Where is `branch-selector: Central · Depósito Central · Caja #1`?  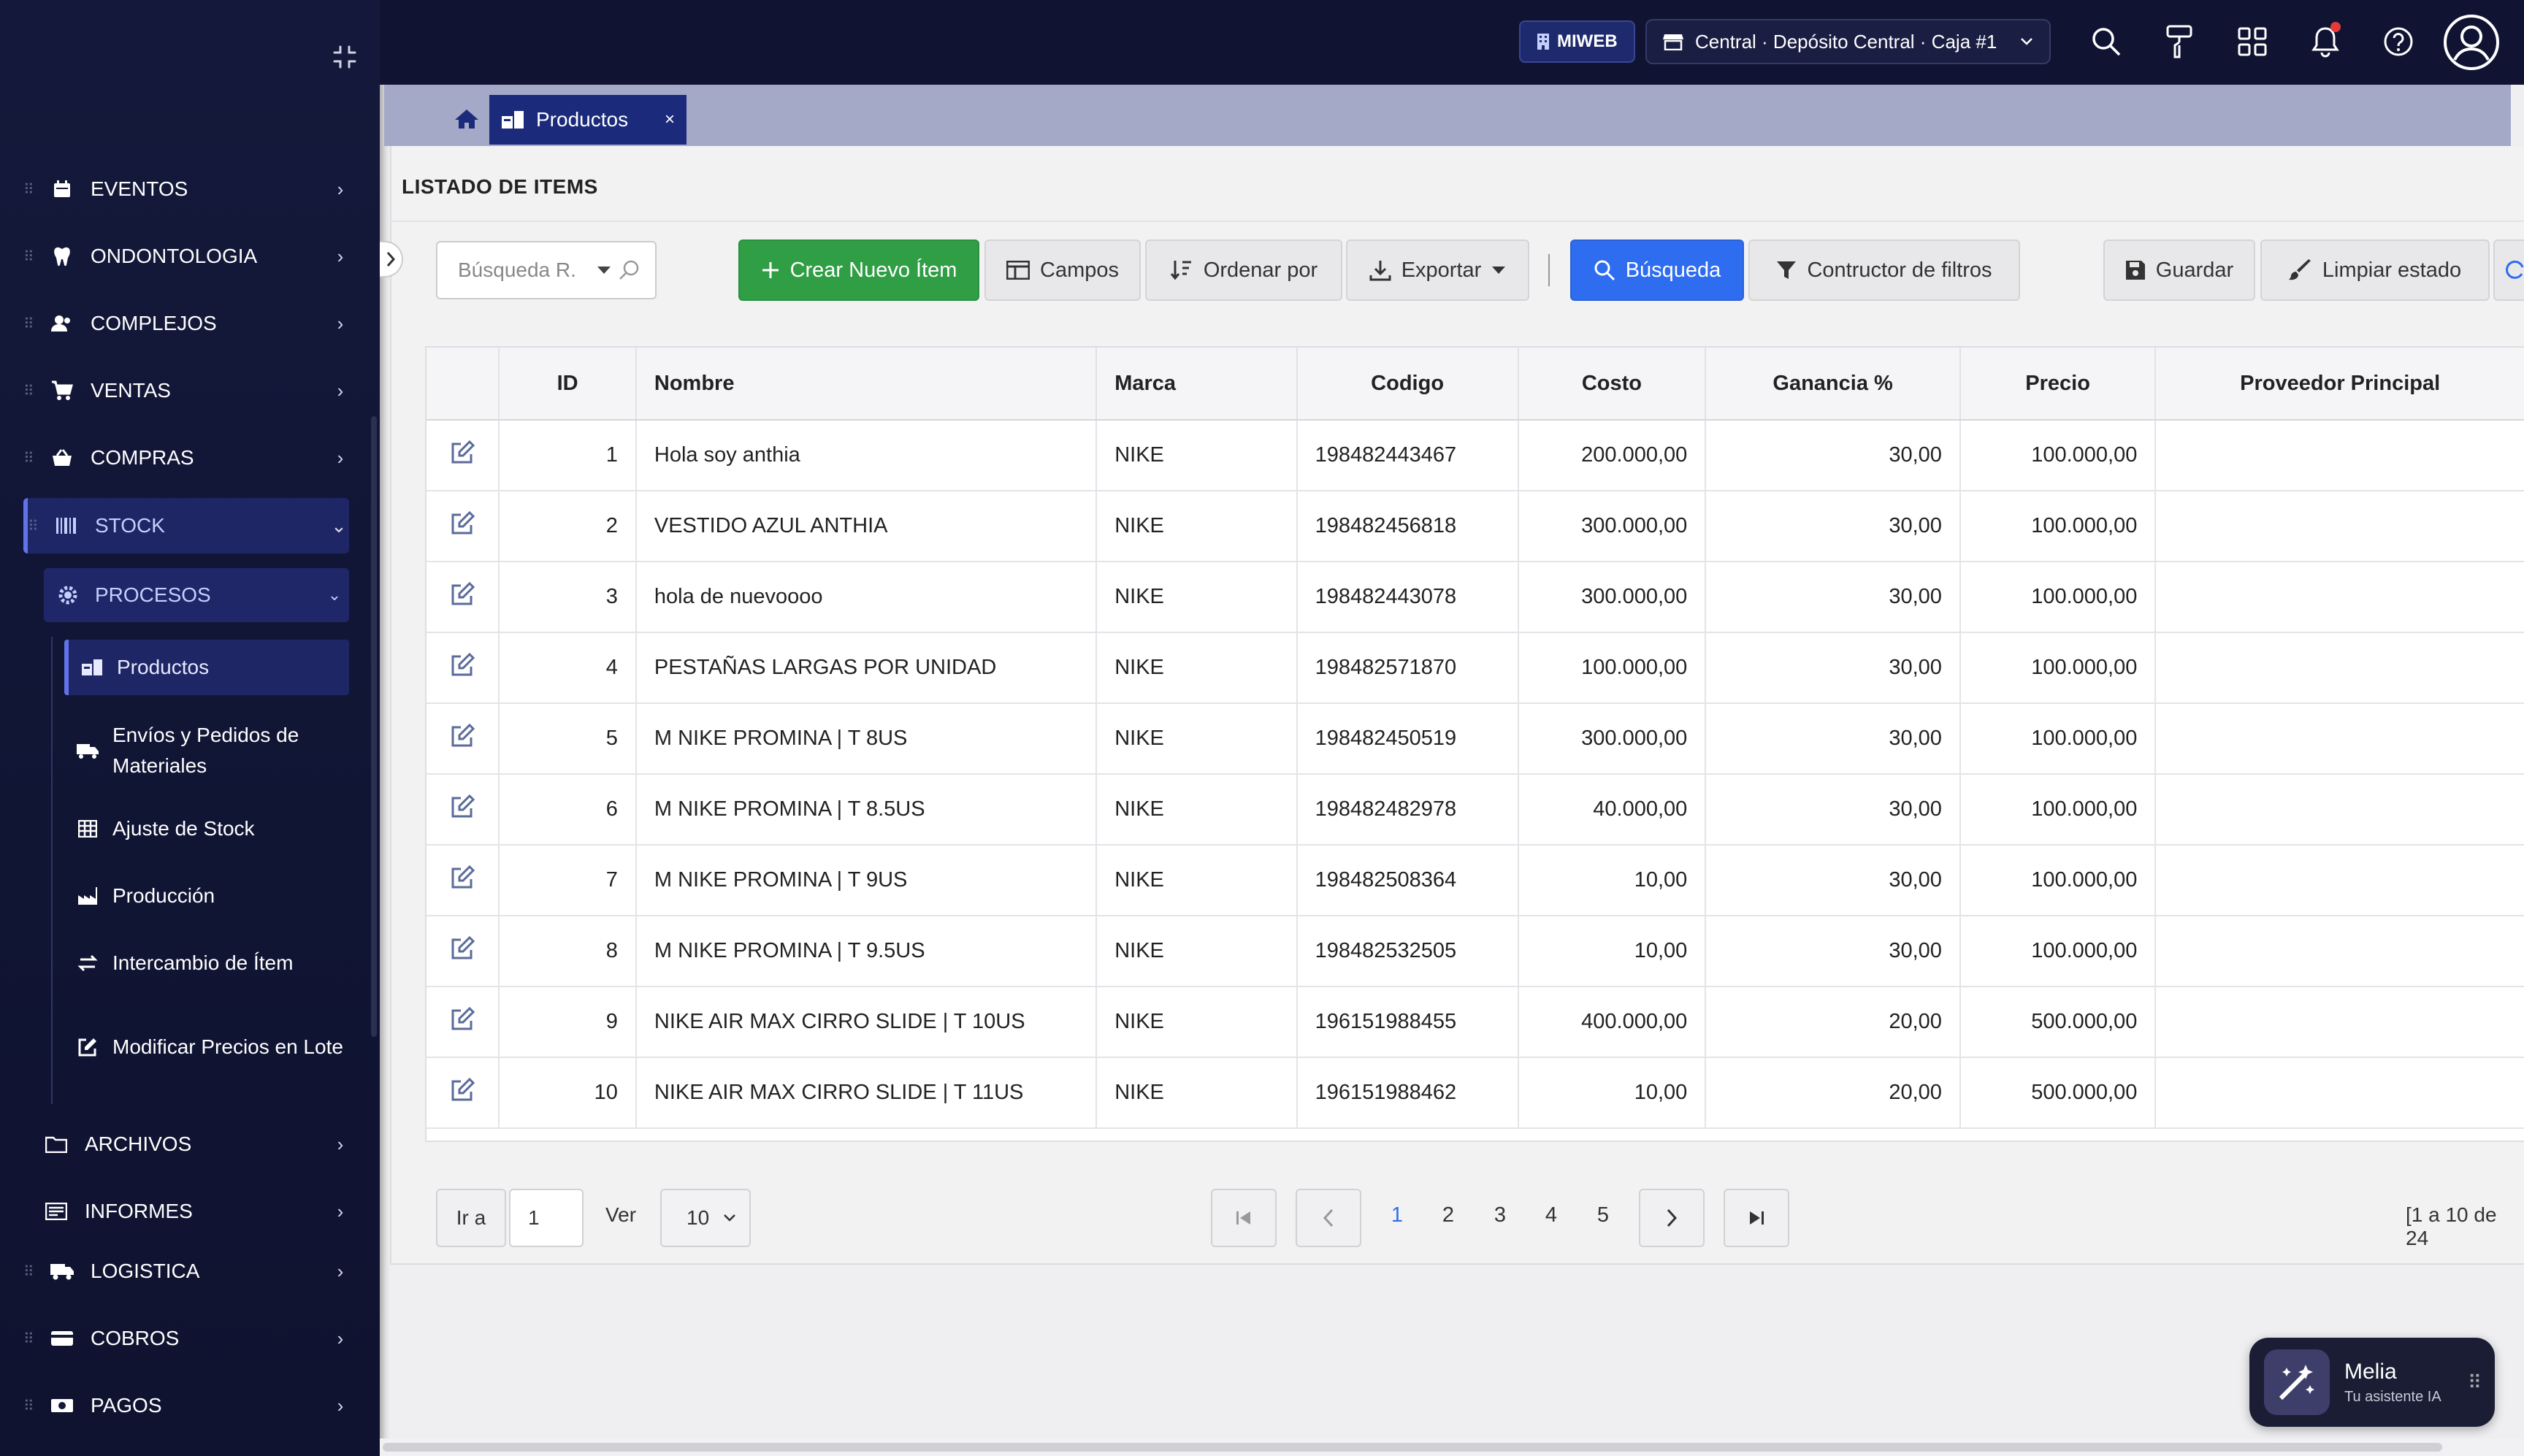
branch-selector: Central · Depósito Central · Caja #1 is located at coordinates (1848, 41).